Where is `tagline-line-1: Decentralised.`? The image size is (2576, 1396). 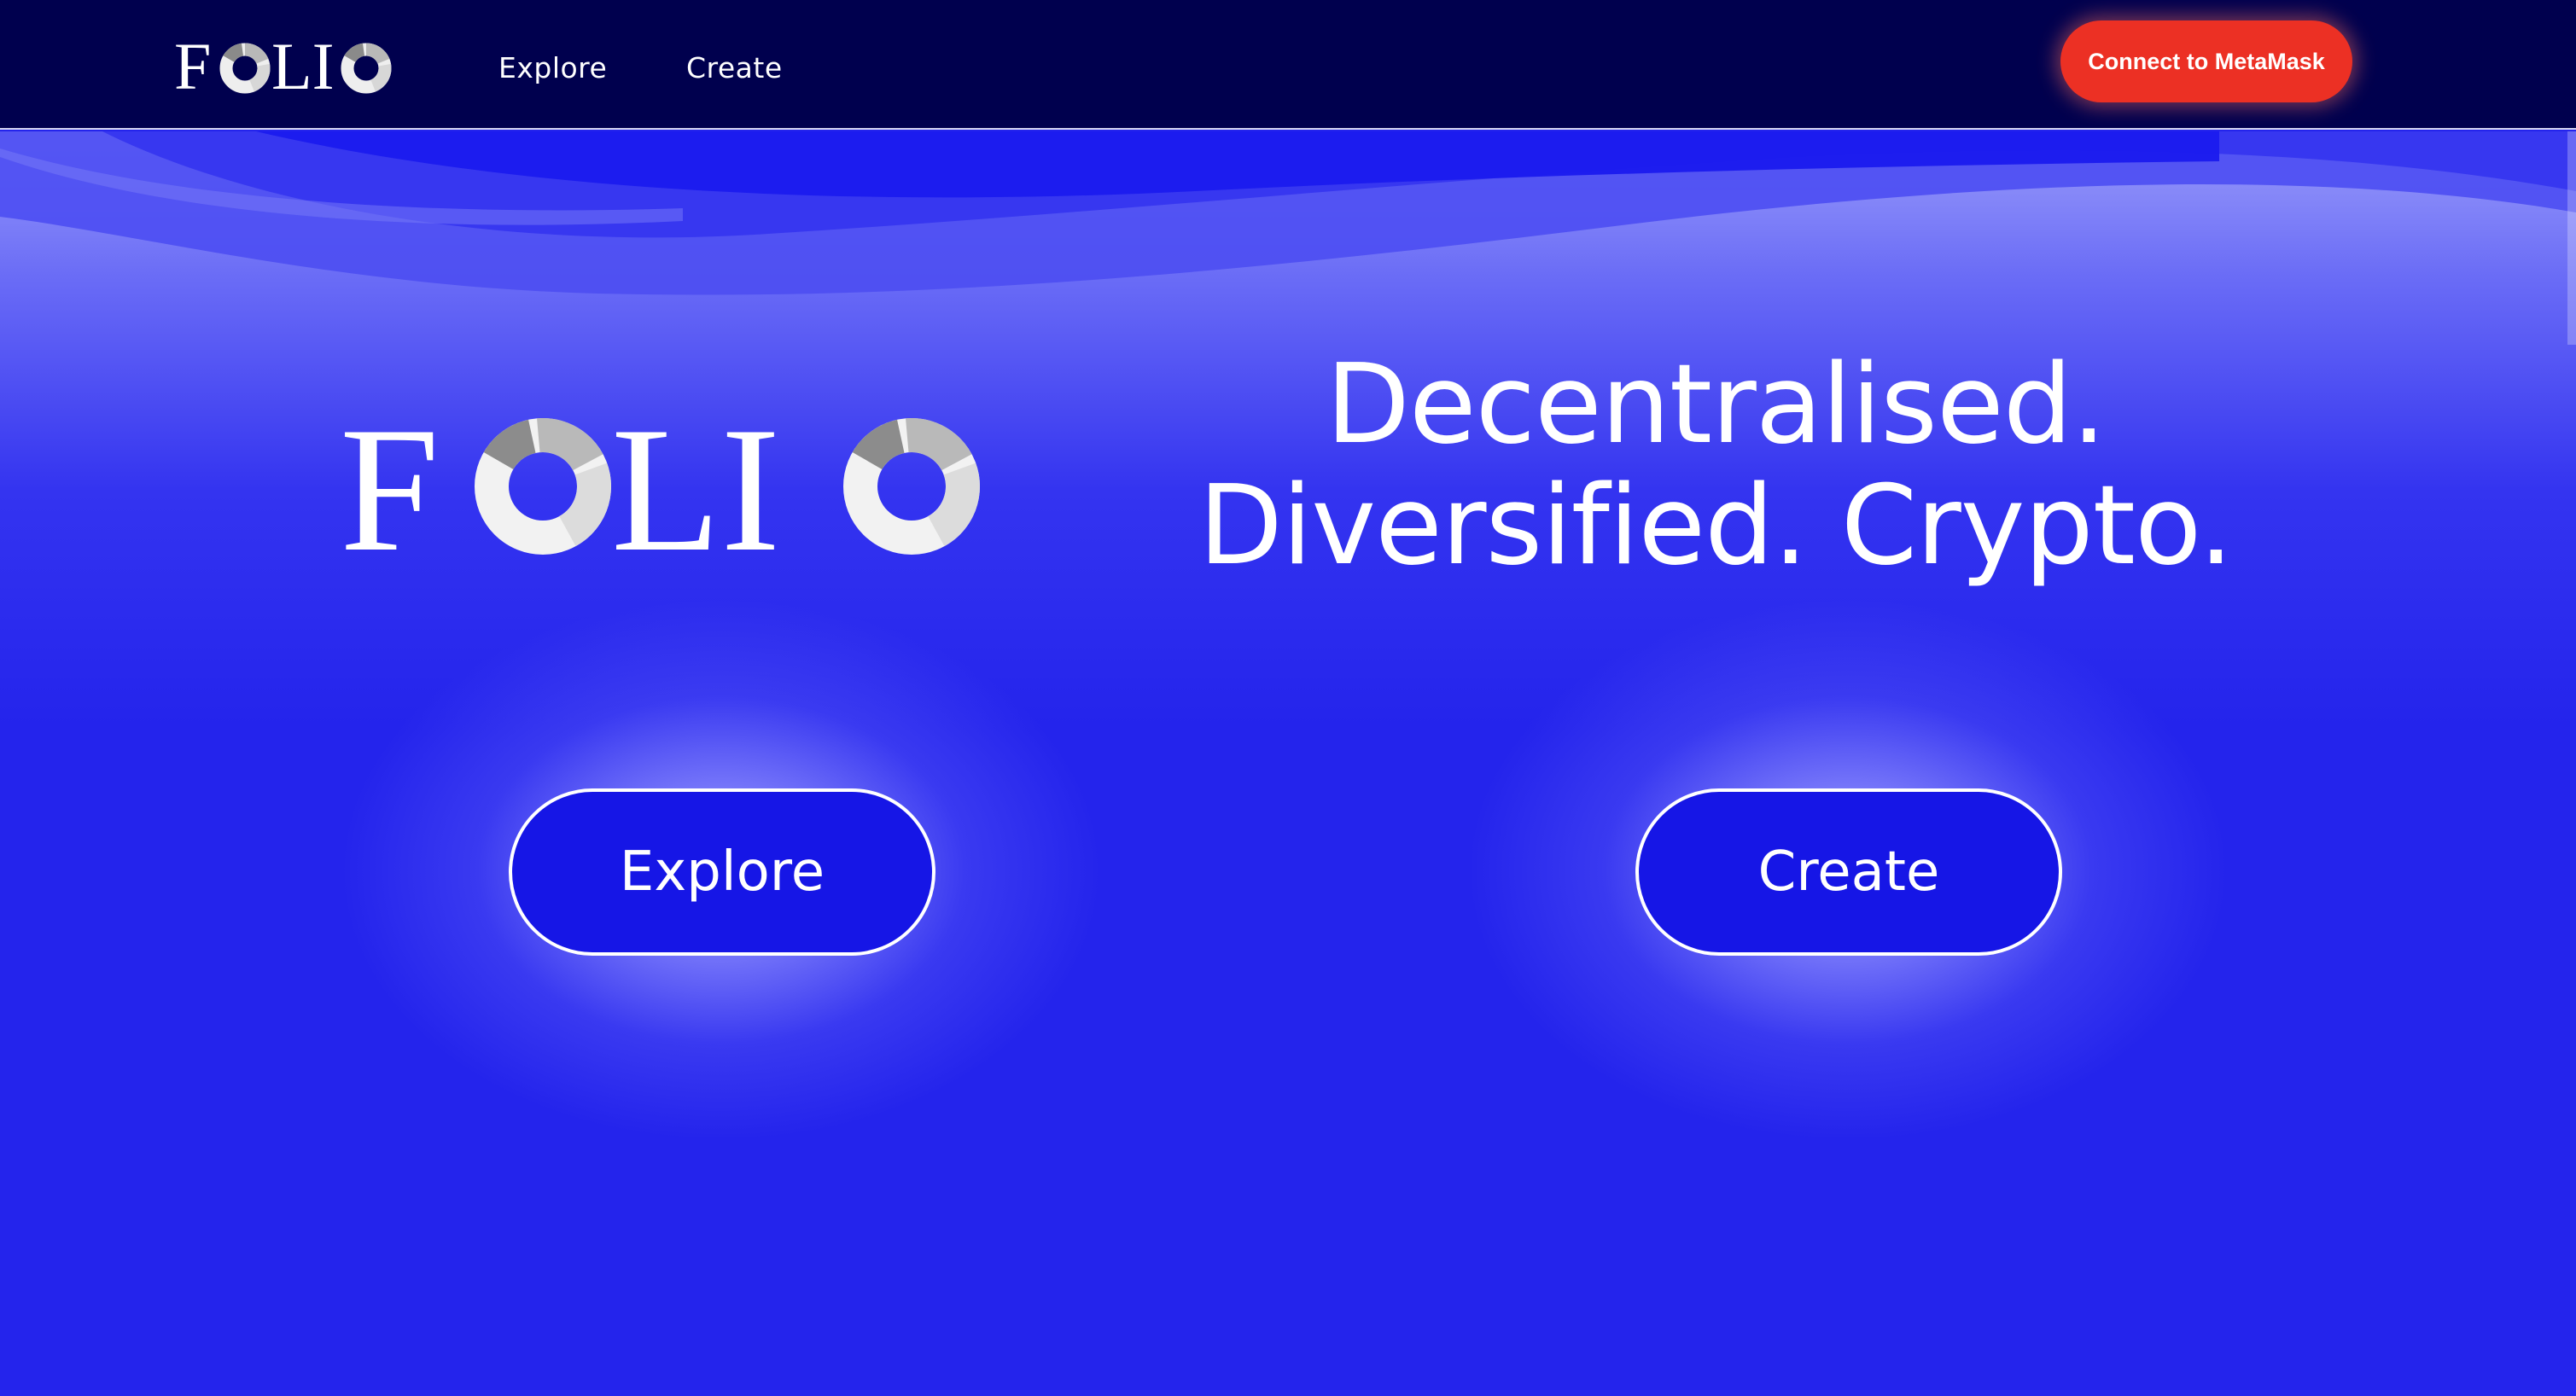
tagline-line-1: Decentralised. is located at coordinates (1716, 405).